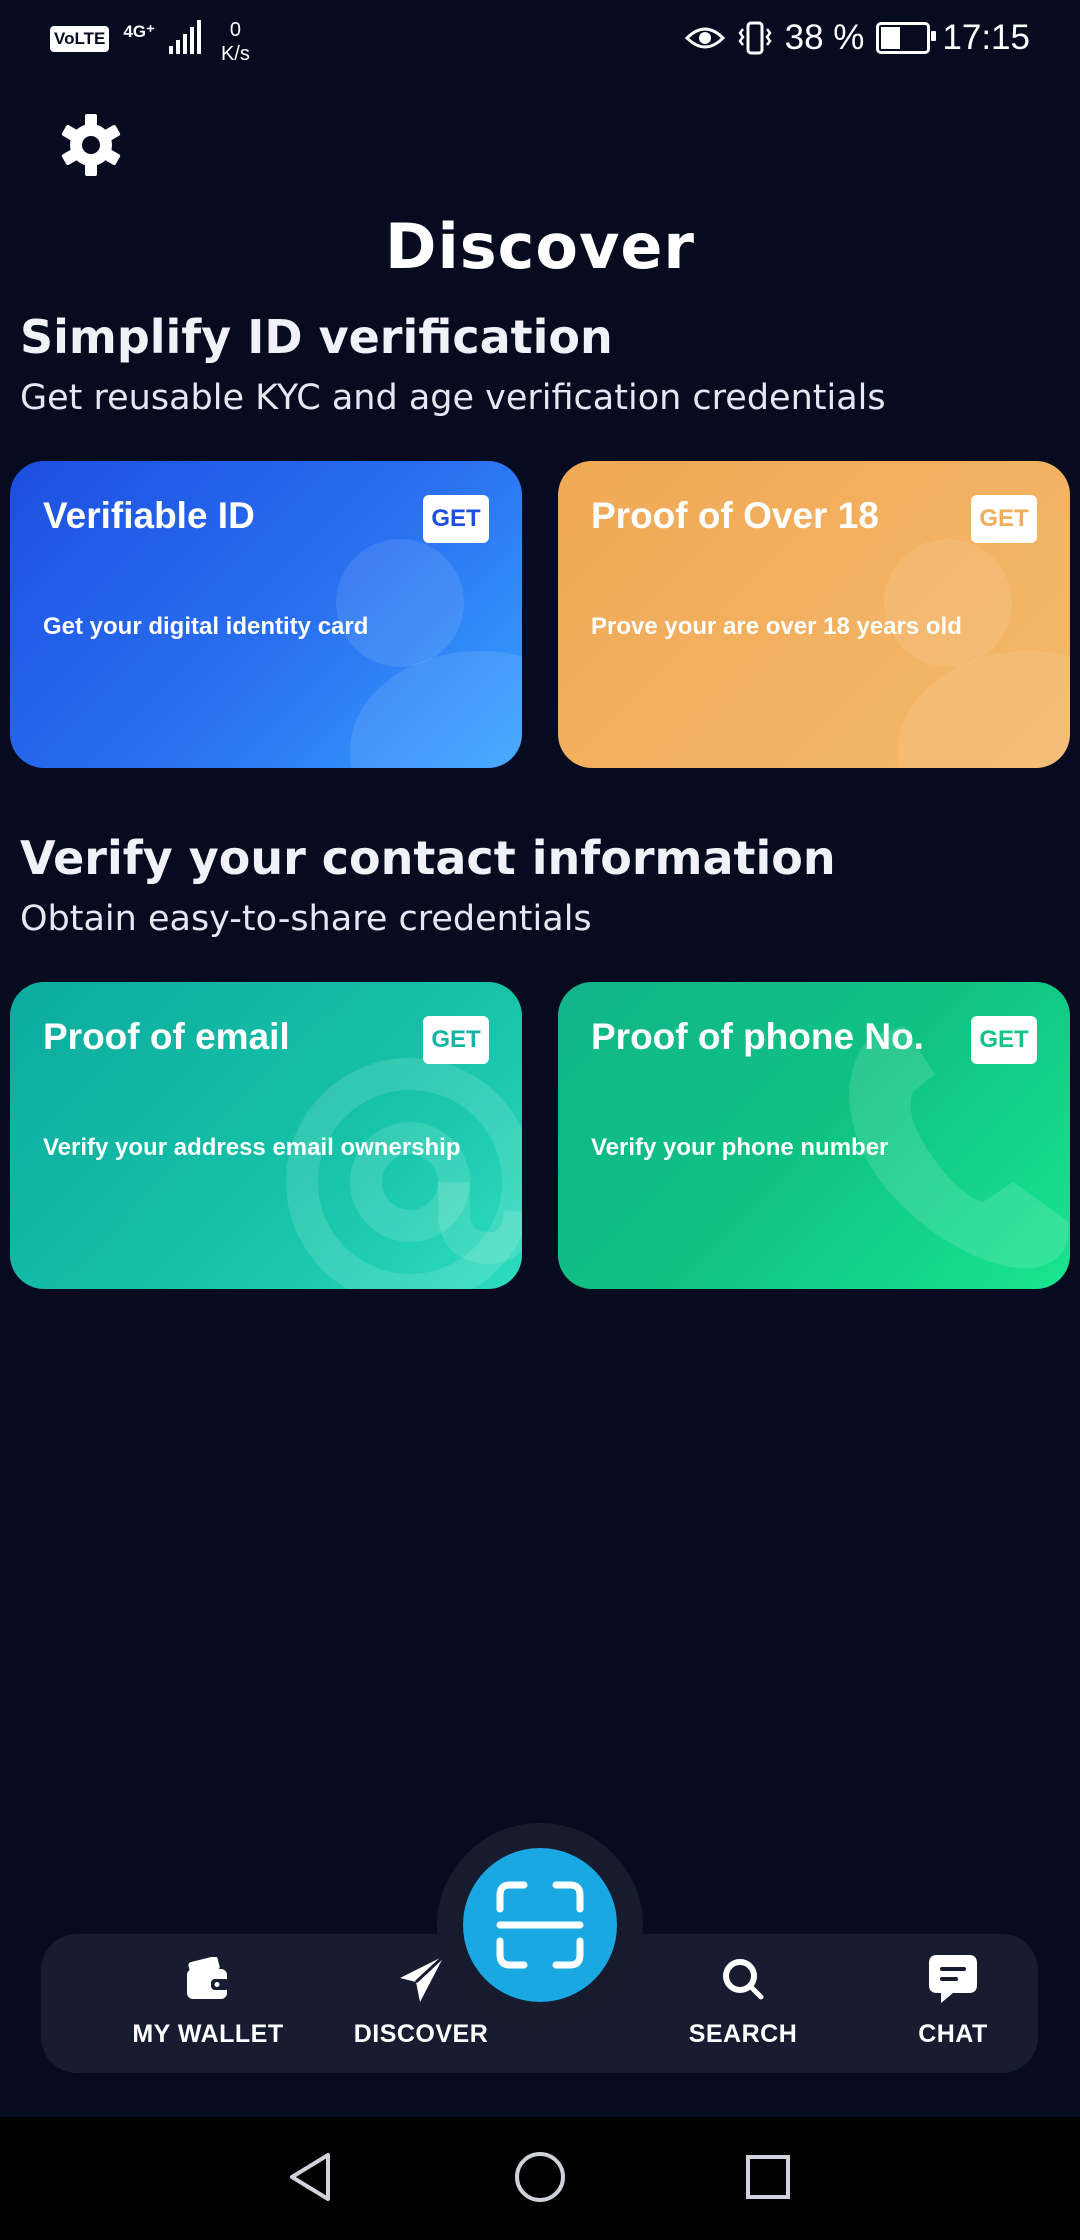  I want to click on page-title: Discover, so click(539, 246).